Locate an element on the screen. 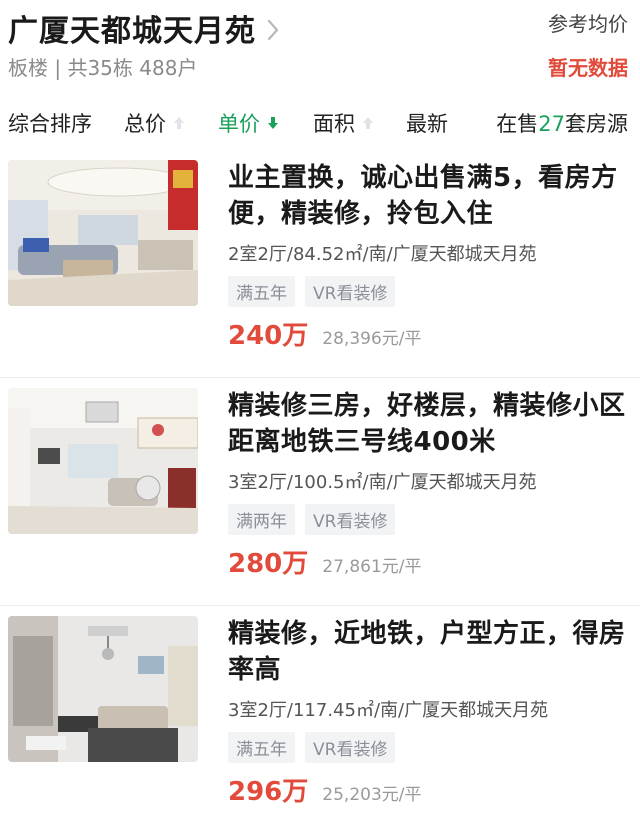  listing-title: 精装修，近地铁，户型方正，得房率高 is located at coordinates (428, 652).